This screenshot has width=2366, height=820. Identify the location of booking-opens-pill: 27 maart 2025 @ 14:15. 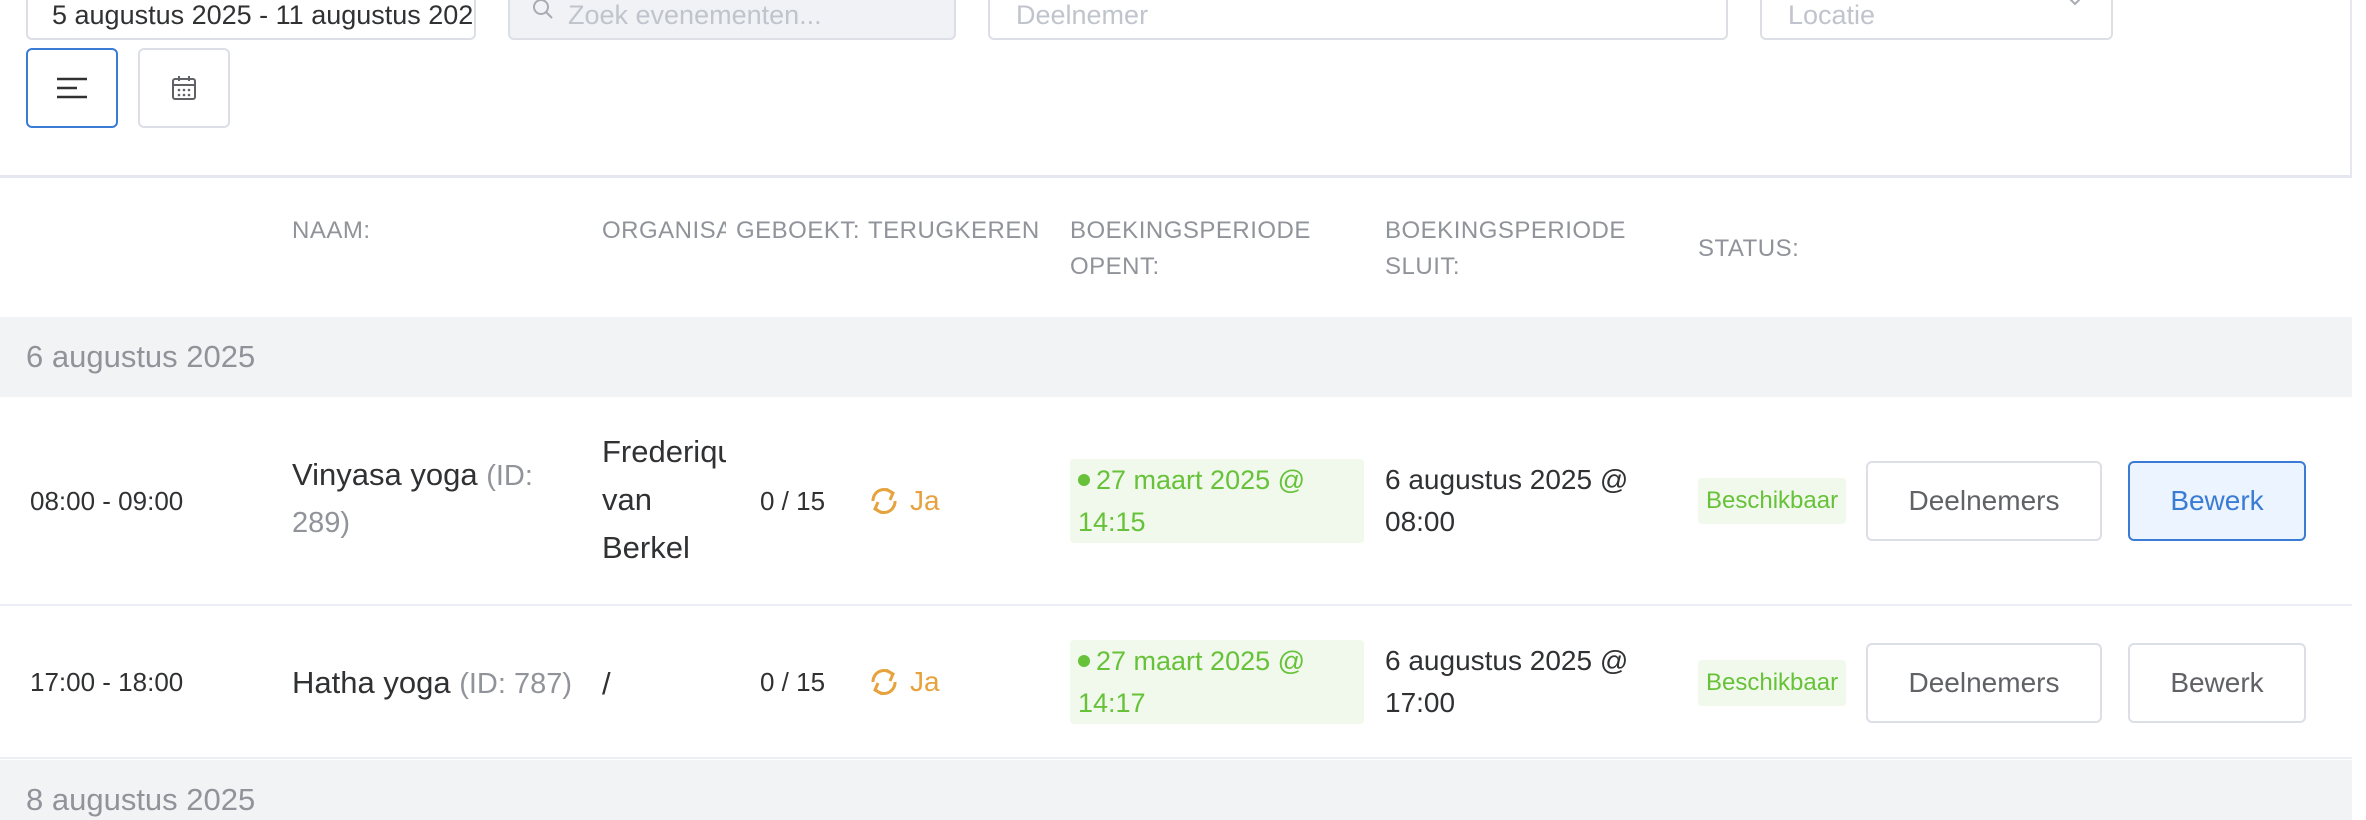
(1217, 501).